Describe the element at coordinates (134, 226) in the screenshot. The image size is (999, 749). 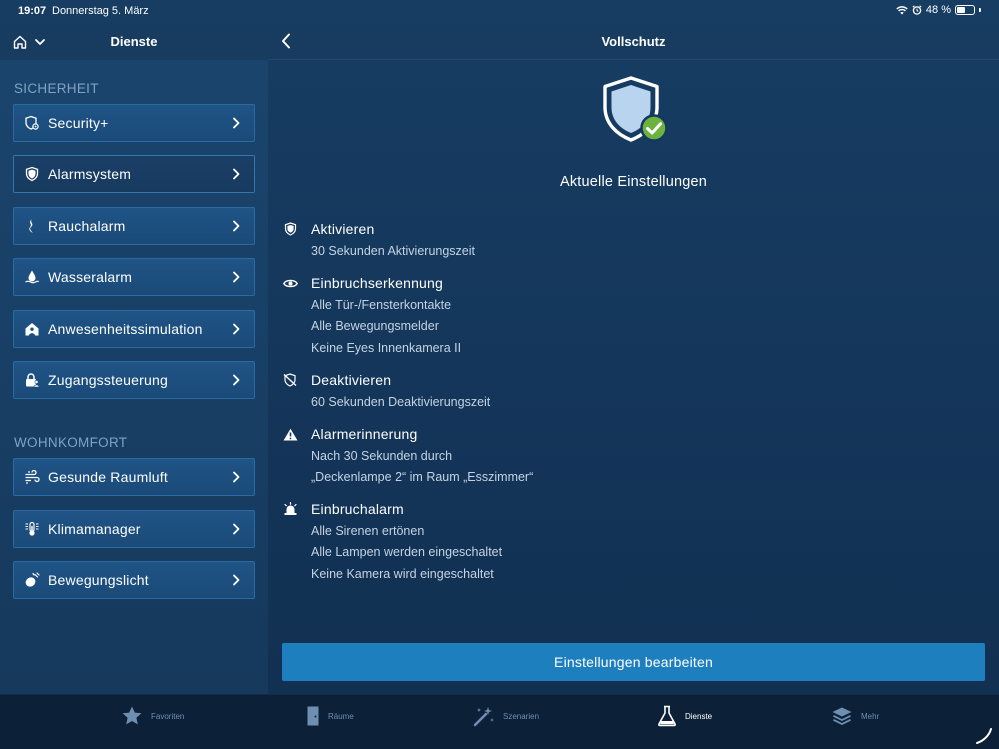
I see `sidebar-item-rauchalarm: Rauchalarm` at that location.